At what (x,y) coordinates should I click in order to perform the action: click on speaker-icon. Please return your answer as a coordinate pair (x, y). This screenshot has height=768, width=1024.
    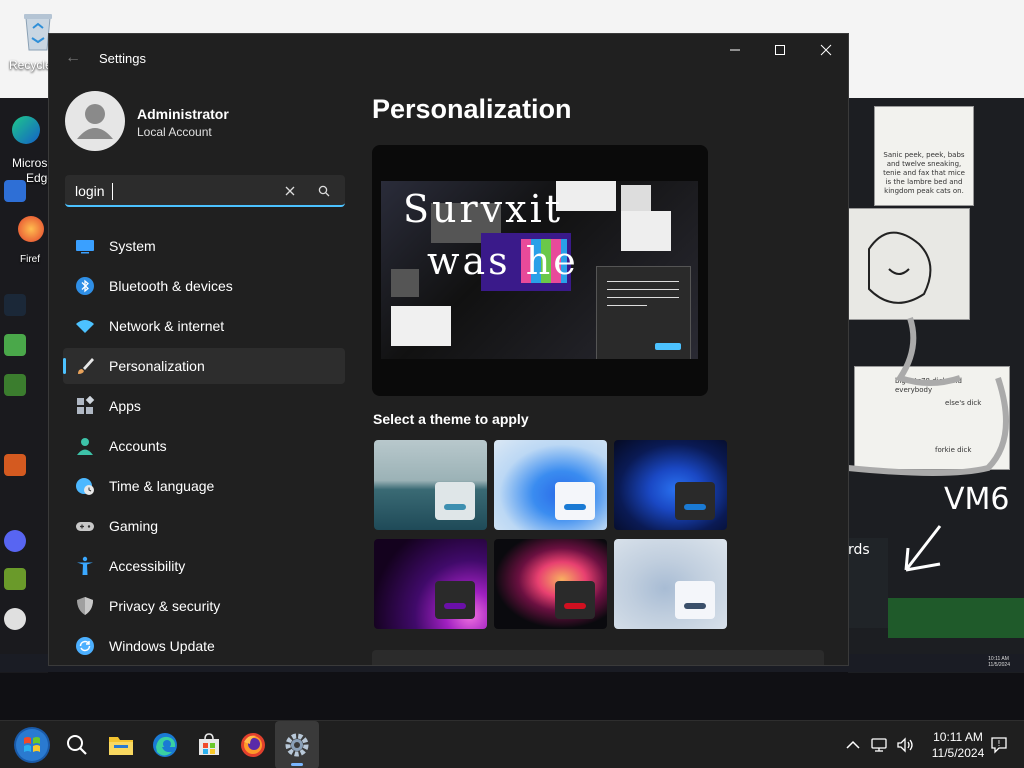
    Looking at the image, I should click on (905, 745).